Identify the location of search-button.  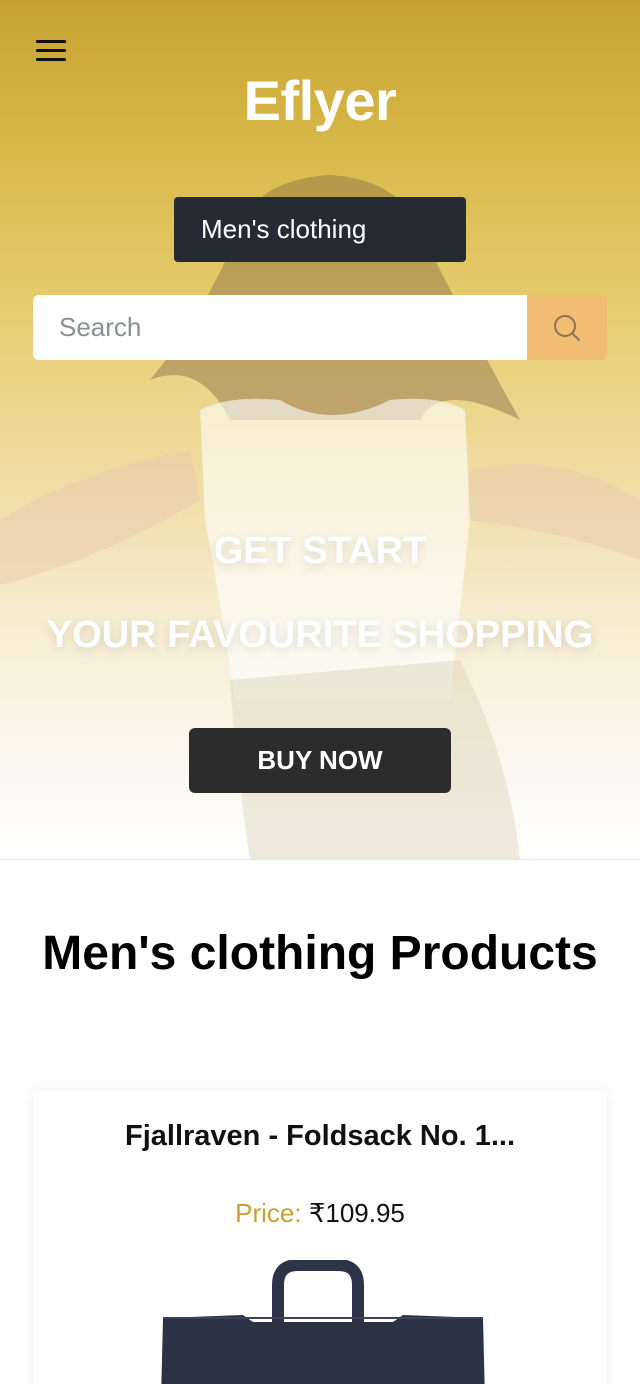
(567, 327).